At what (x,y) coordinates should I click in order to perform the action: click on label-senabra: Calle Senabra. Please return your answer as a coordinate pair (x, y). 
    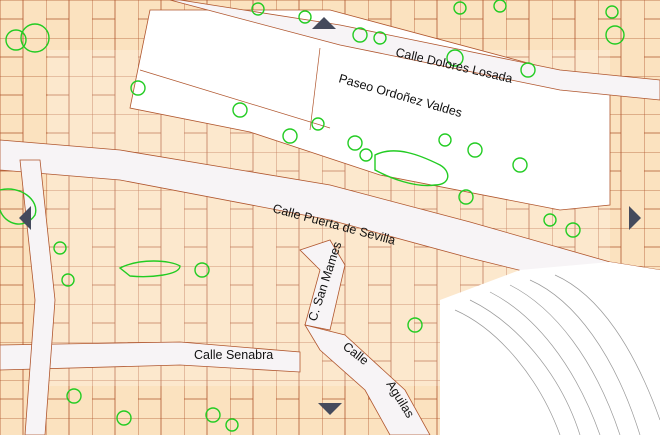
    Looking at the image, I should click on (233, 355).